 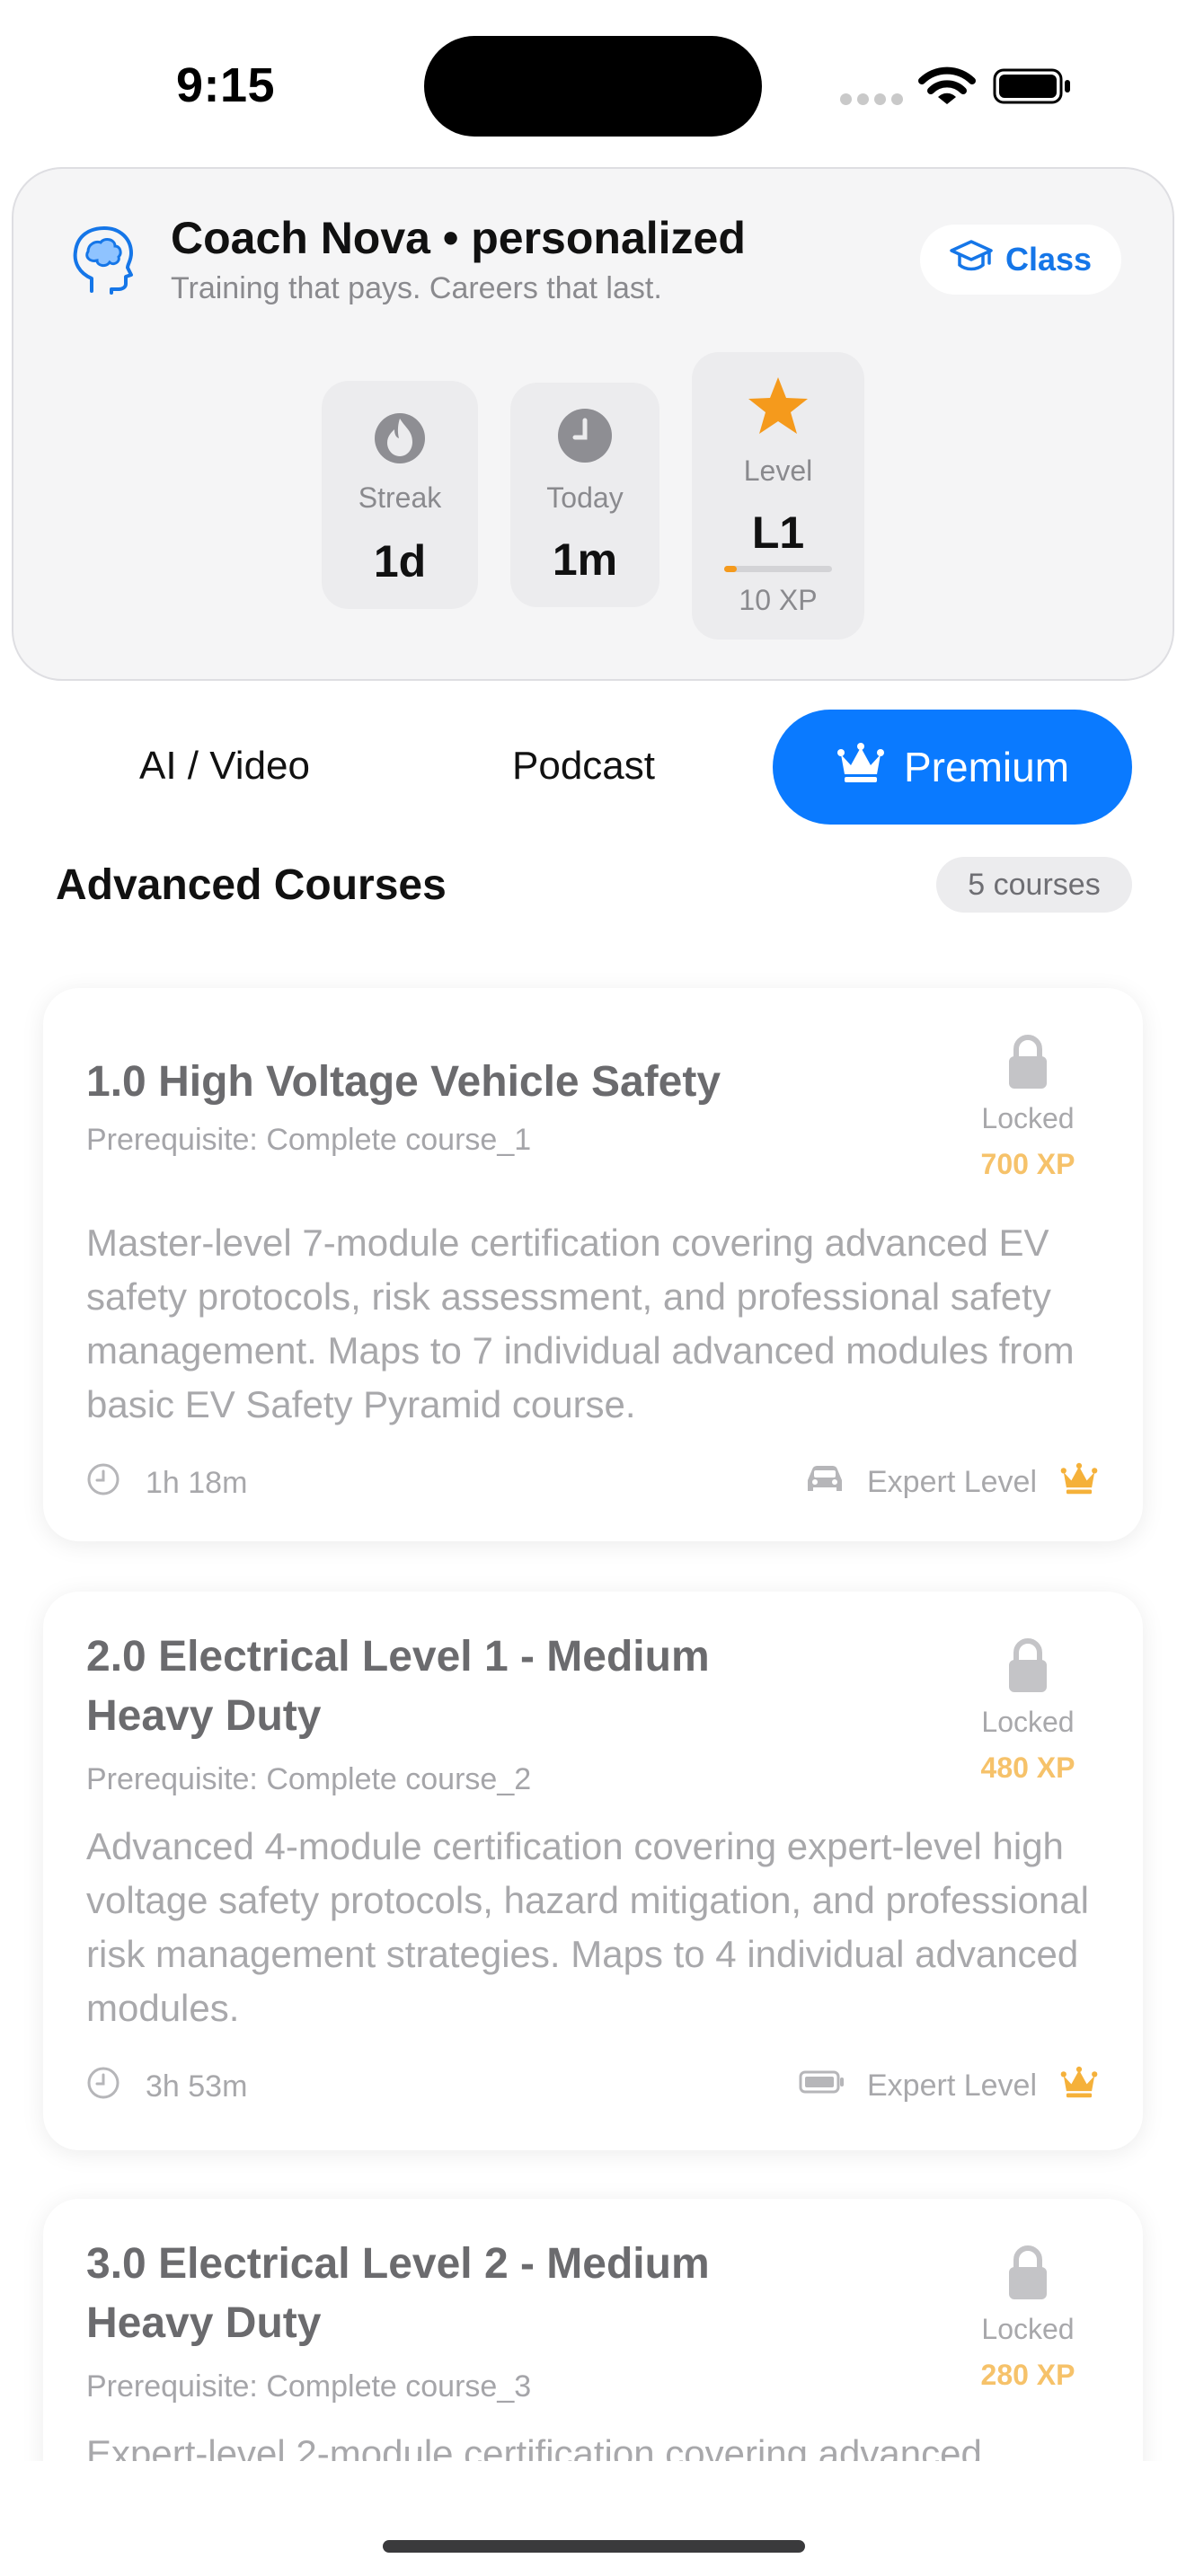 What do you see at coordinates (1032, 86) in the screenshot?
I see `battery-status-icon` at bounding box center [1032, 86].